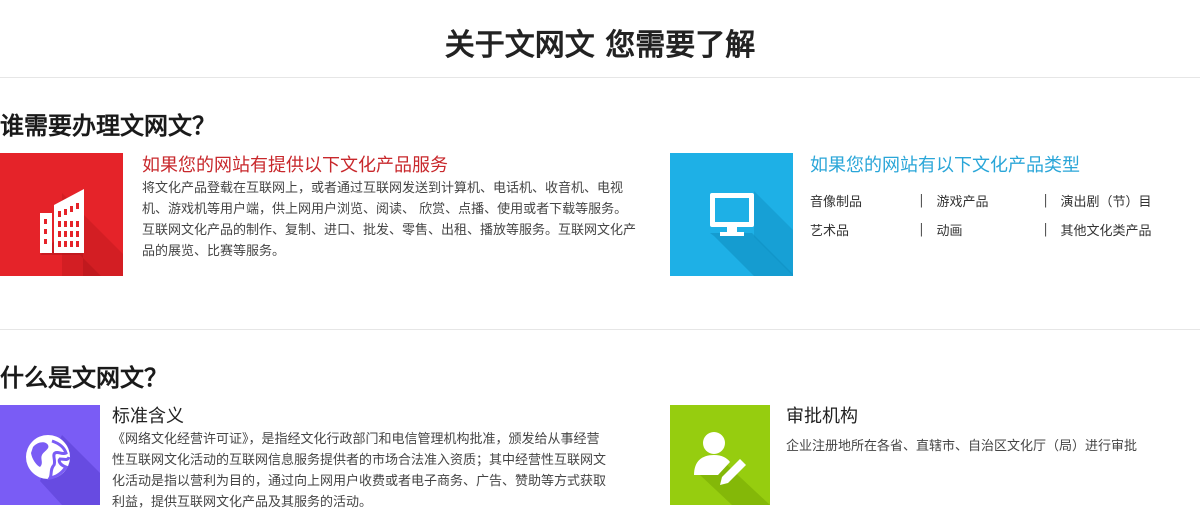  I want to click on globe-icon, so click(50, 455).